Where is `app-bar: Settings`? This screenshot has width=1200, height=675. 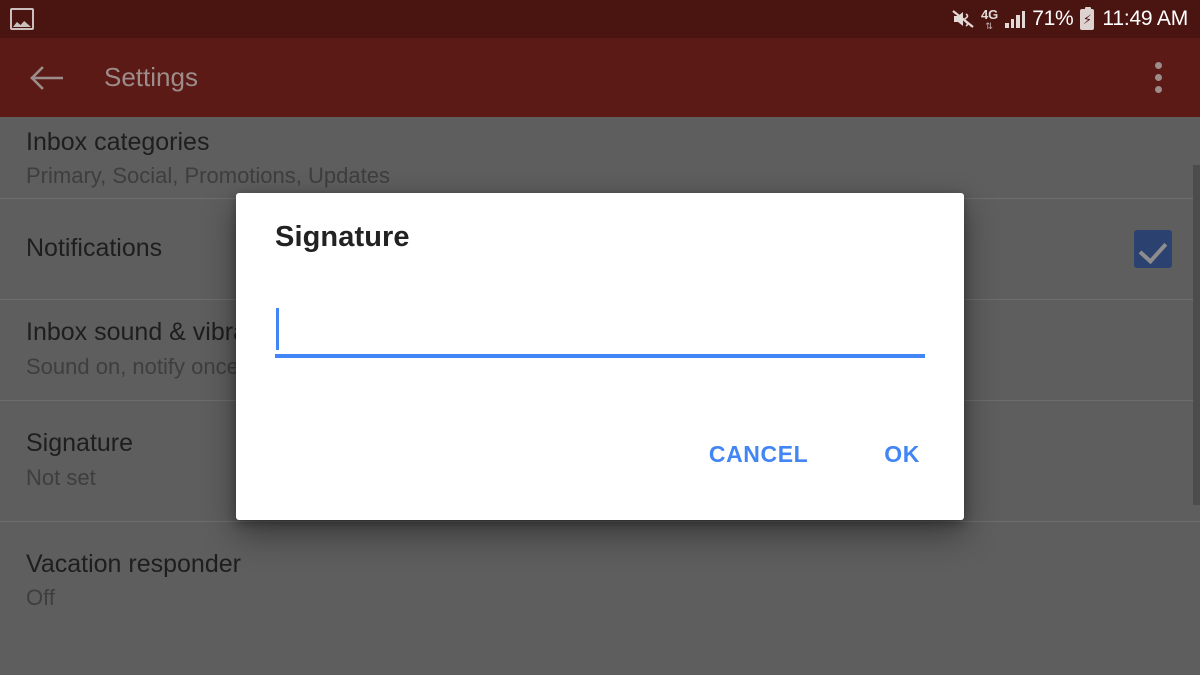
app-bar: Settings is located at coordinates (600, 77).